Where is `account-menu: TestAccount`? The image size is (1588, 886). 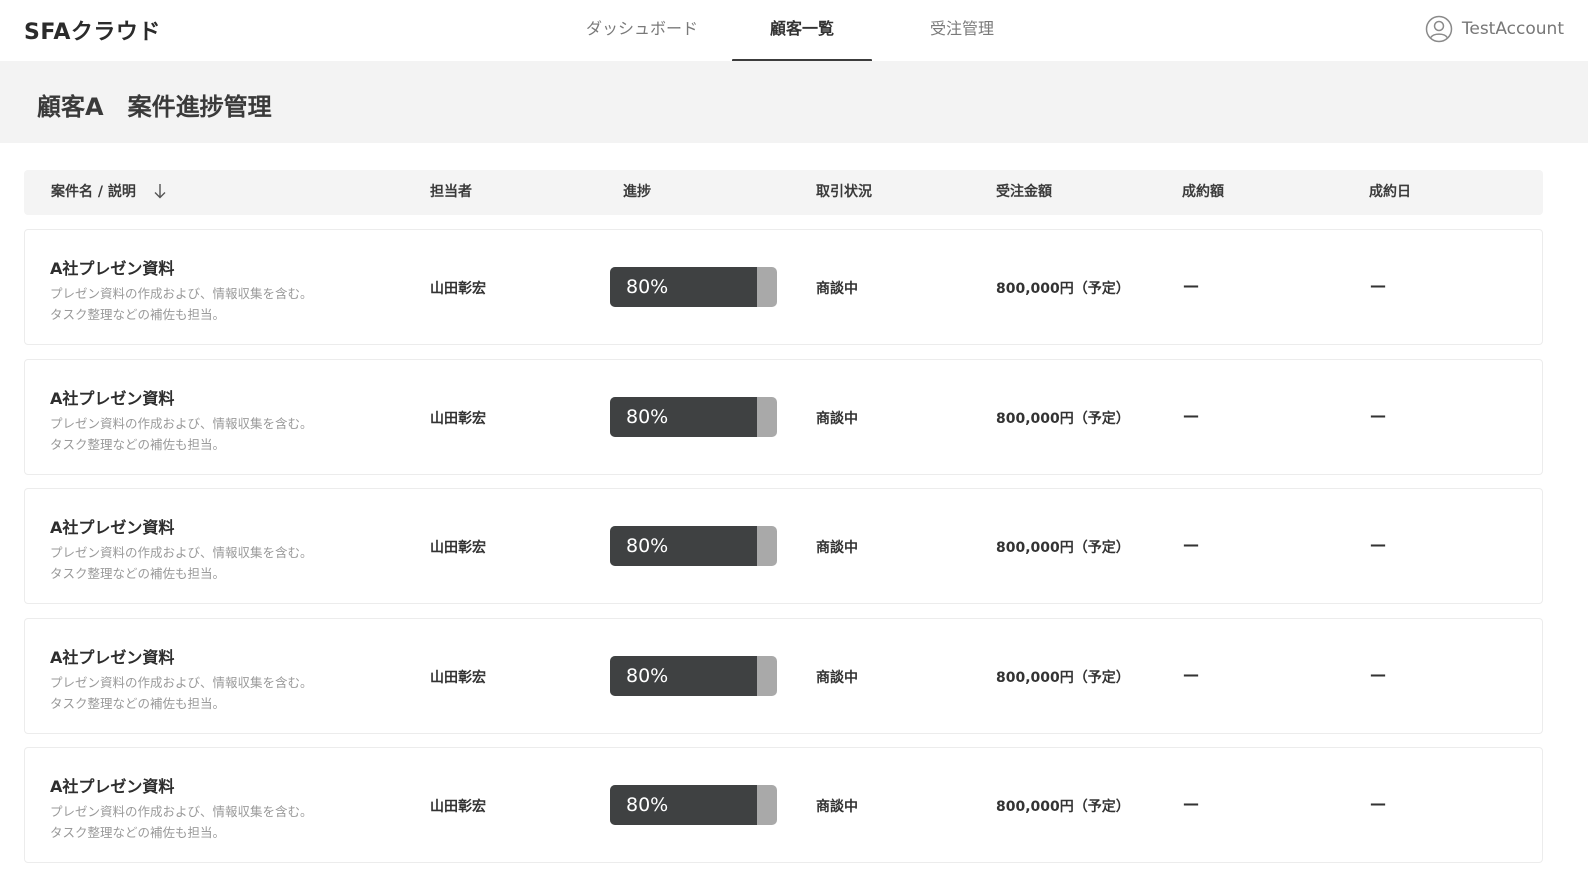
account-menu: TestAccount is located at coordinates (1494, 29).